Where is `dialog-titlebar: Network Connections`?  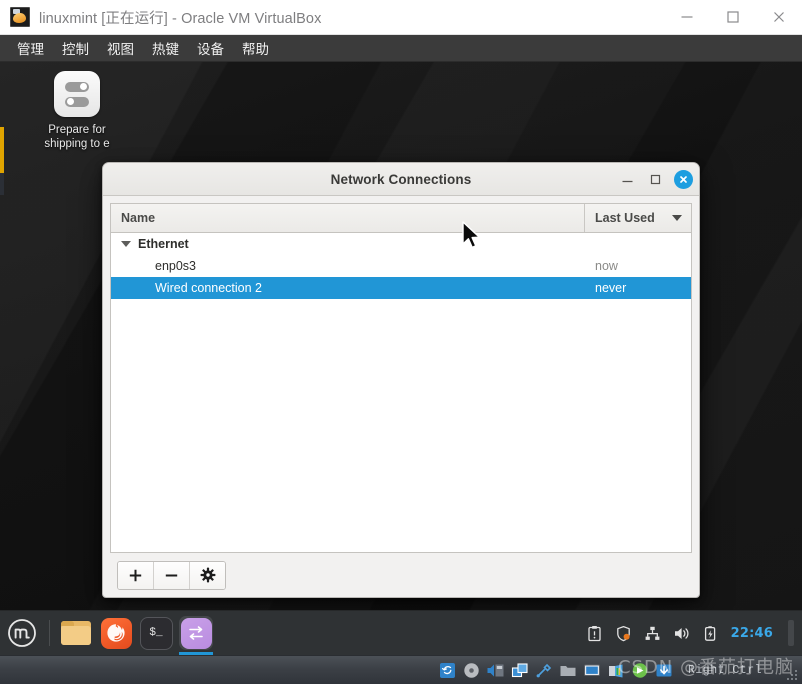
dialog-titlebar: Network Connections is located at coordinates (401, 179).